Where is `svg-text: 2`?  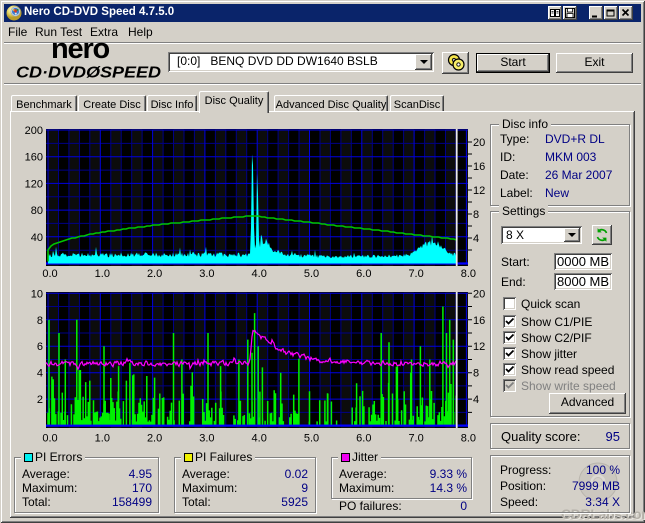 svg-text: 2 is located at coordinates (40, 400).